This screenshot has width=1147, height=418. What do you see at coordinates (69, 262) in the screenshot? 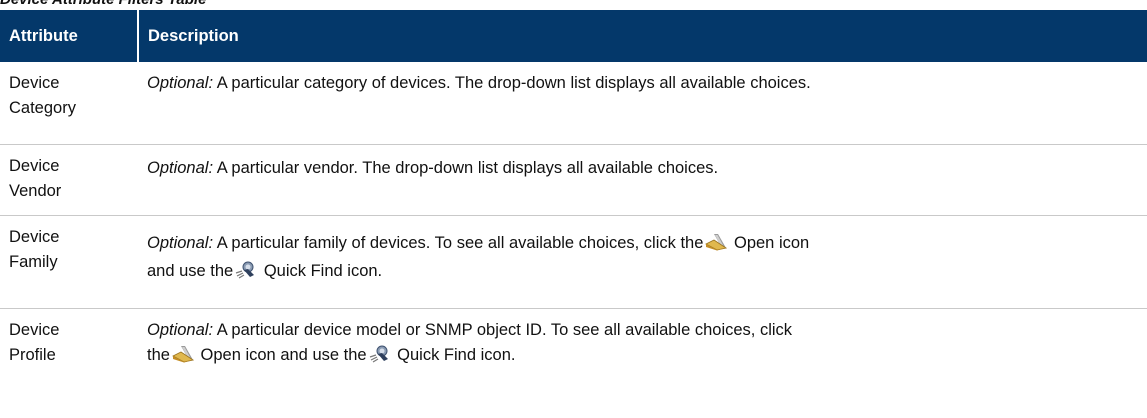
I see `attribute-cell: Device Family` at bounding box center [69, 262].